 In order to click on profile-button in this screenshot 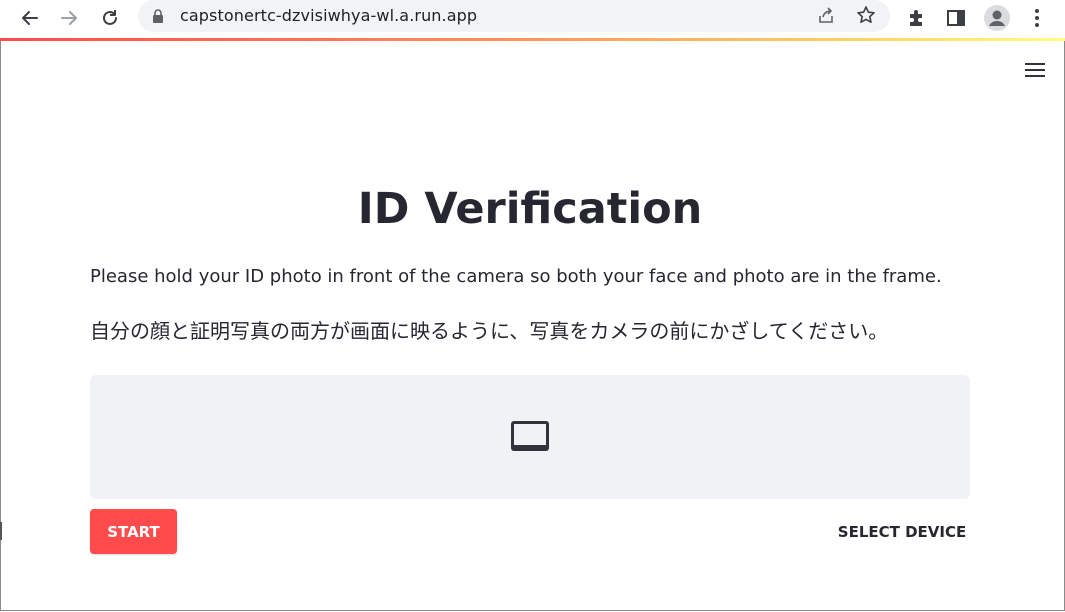, I will do `click(997, 18)`.